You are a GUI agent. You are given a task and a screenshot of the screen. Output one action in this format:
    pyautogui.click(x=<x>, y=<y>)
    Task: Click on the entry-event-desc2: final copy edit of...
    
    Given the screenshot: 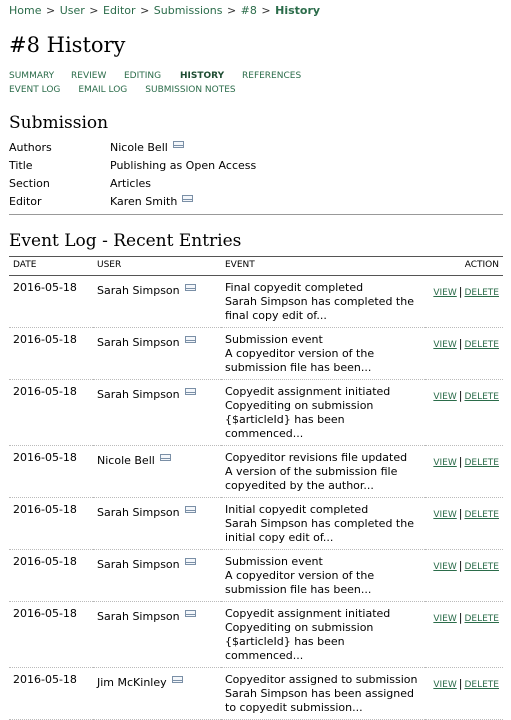 What is the action you would take?
    pyautogui.click(x=276, y=315)
    